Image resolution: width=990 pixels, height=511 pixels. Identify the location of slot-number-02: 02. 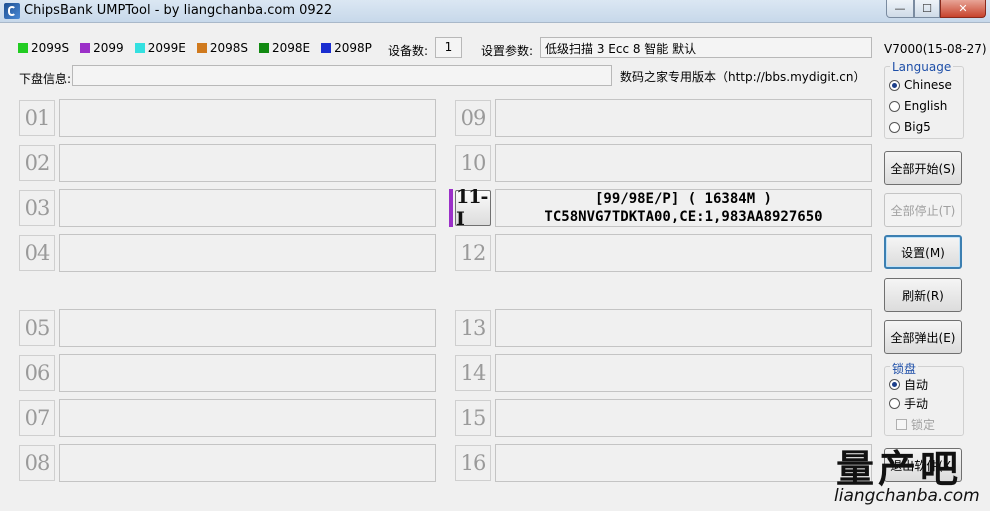
(37, 163).